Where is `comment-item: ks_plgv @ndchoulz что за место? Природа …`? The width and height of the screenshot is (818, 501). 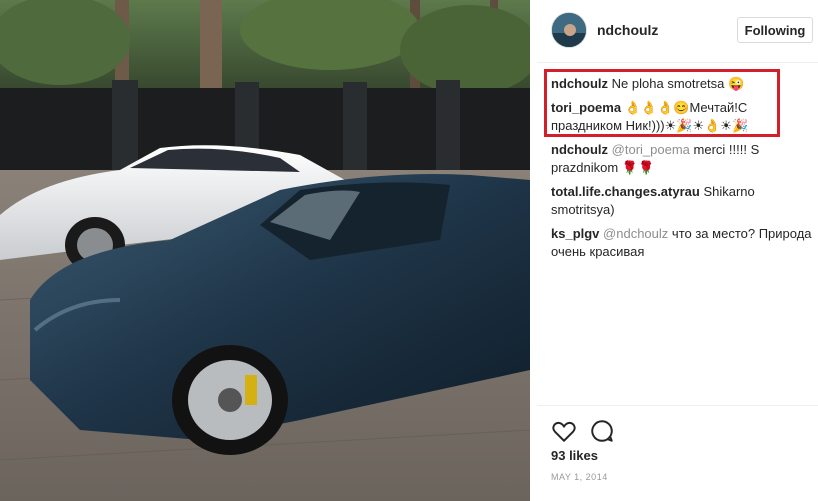 comment-item: ks_plgv @ndchoulz что за место? Природа … is located at coordinates (682, 243).